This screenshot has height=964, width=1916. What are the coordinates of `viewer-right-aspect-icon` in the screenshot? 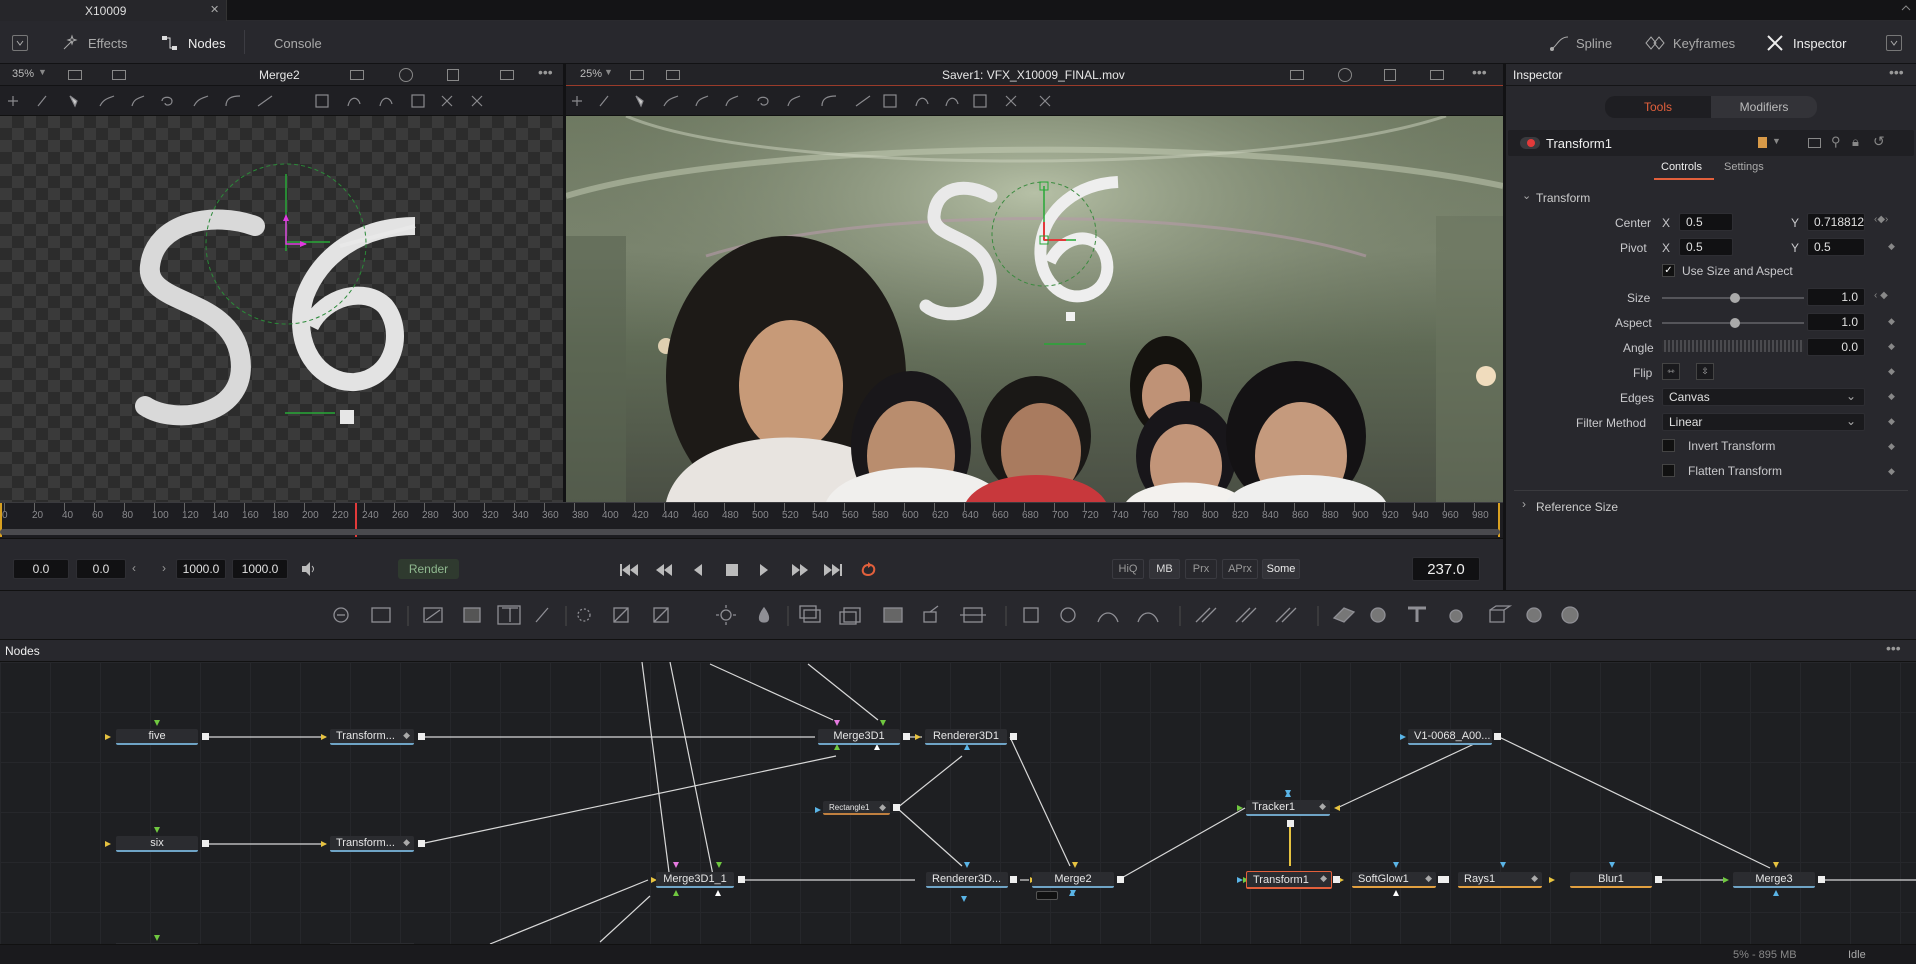 It's located at (1437, 75).